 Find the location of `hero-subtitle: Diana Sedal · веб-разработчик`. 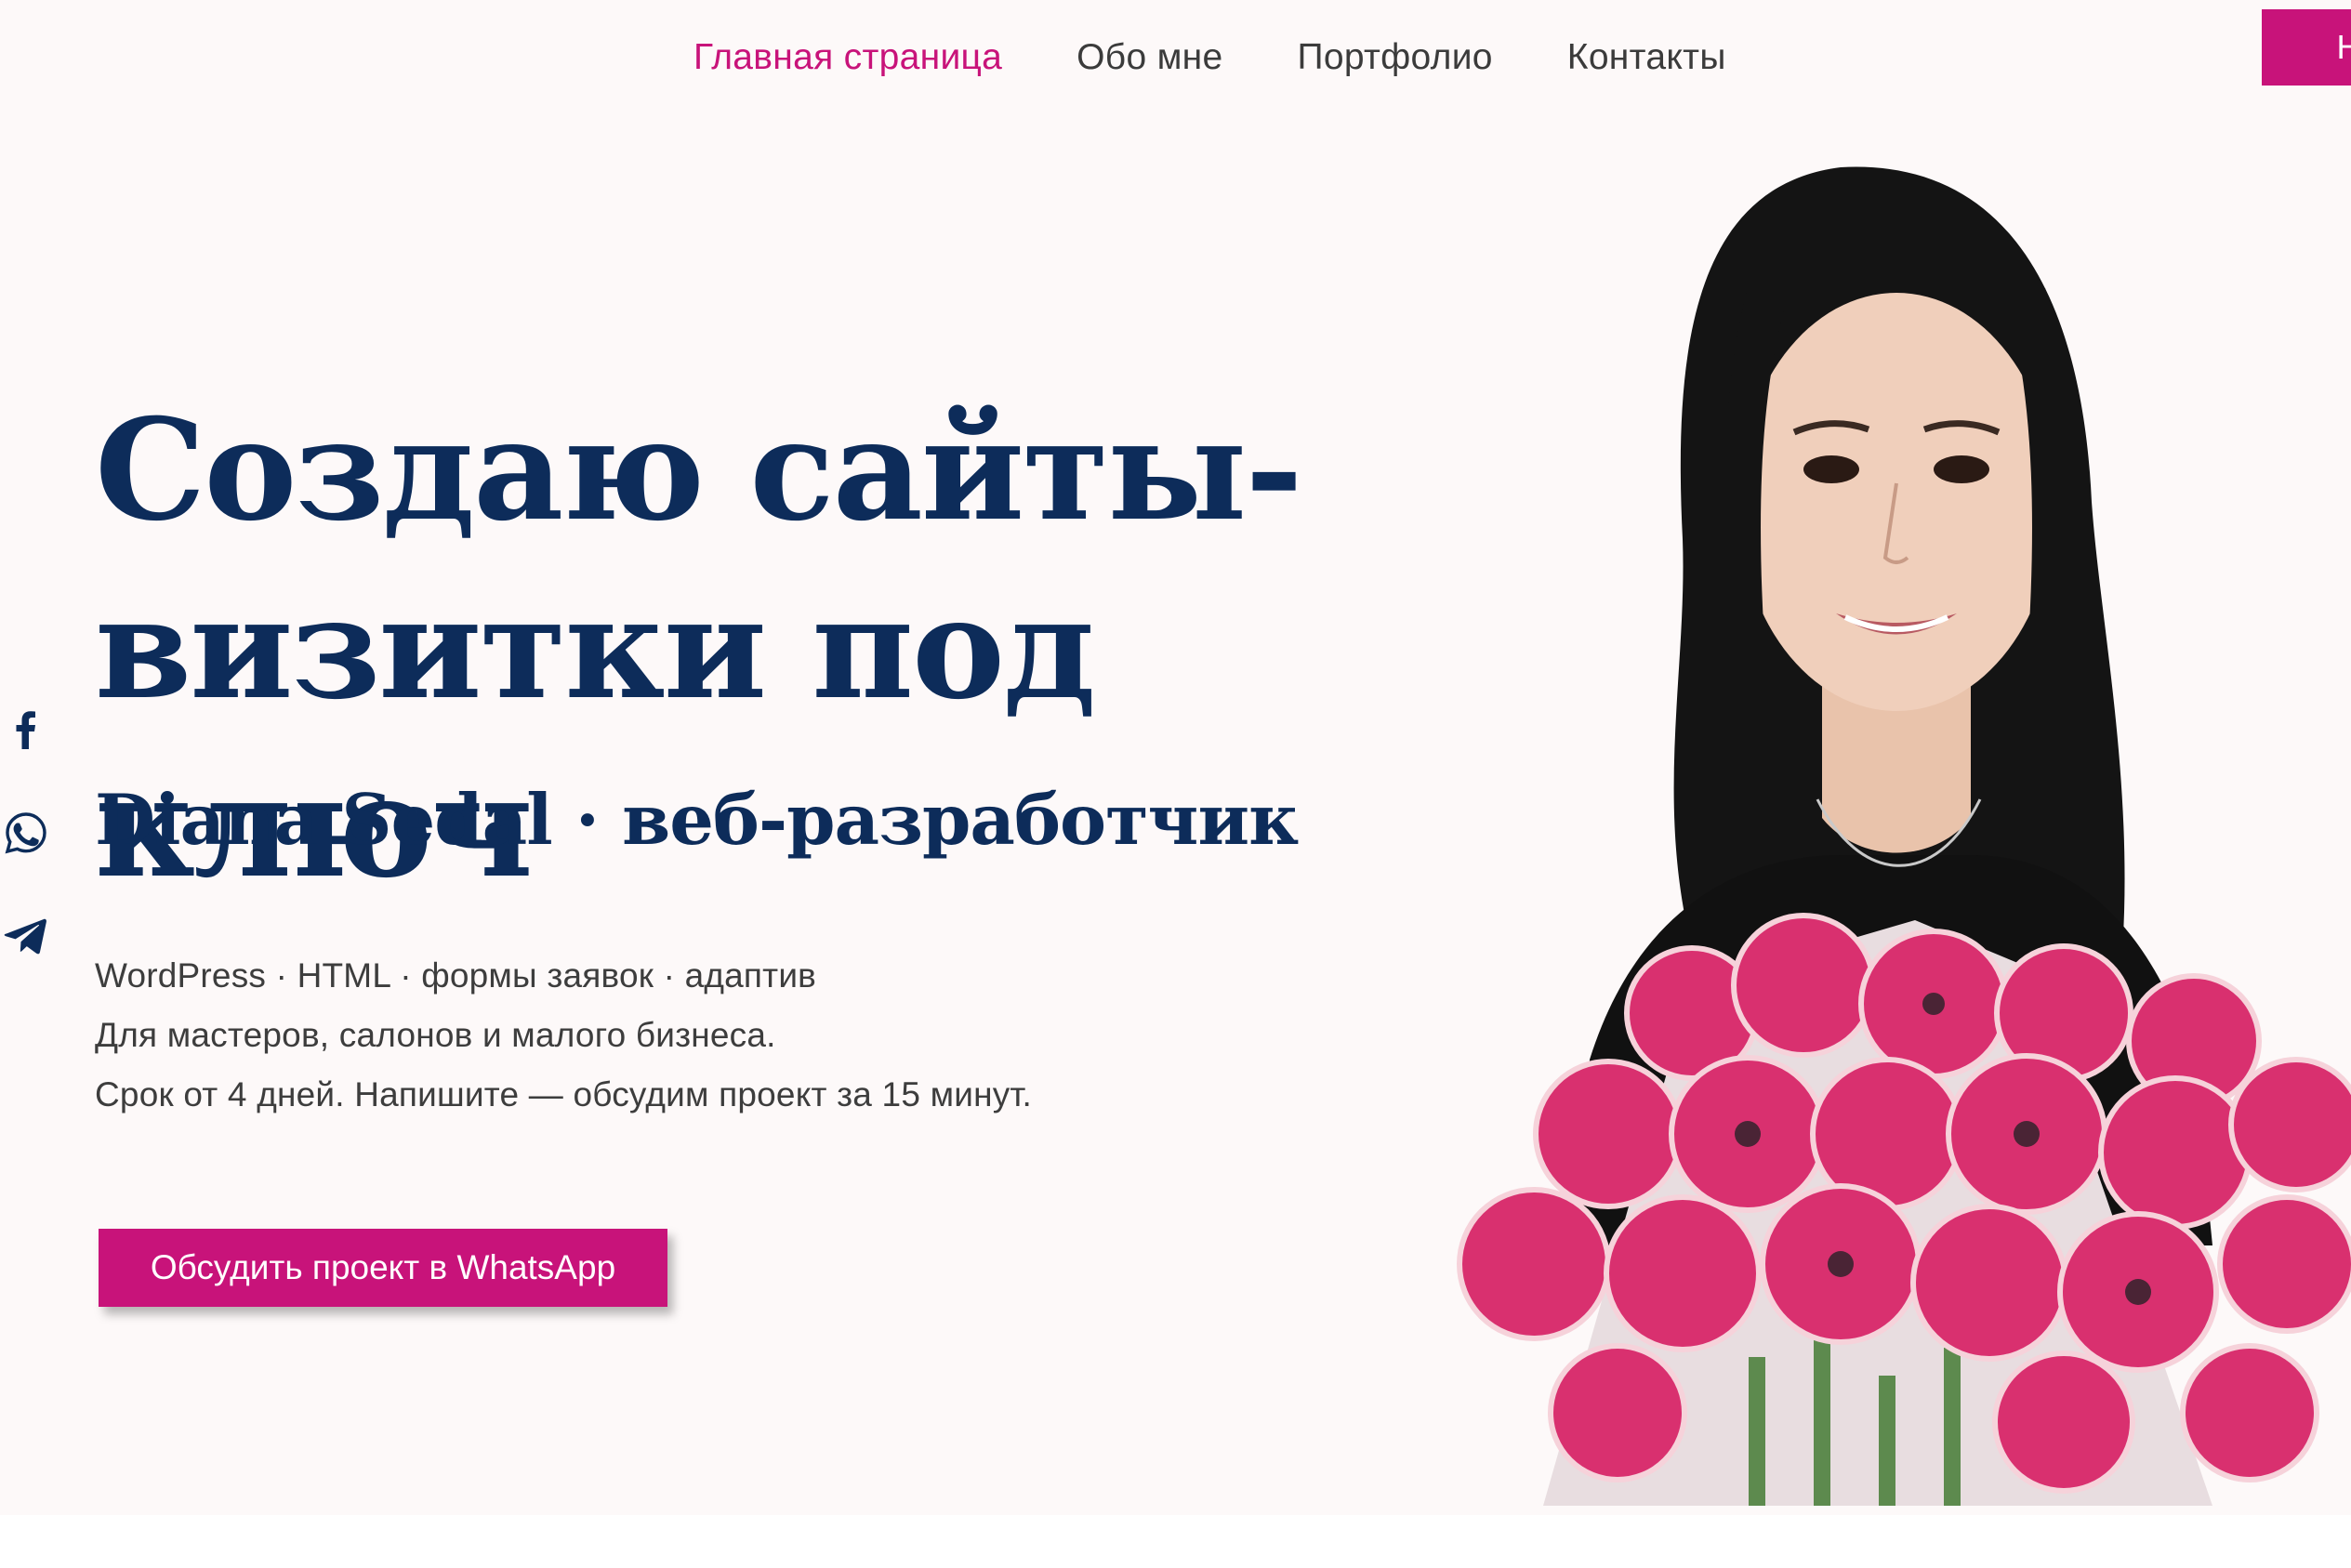

hero-subtitle: Diana Sedal · веб-разработчик is located at coordinates (697, 820).